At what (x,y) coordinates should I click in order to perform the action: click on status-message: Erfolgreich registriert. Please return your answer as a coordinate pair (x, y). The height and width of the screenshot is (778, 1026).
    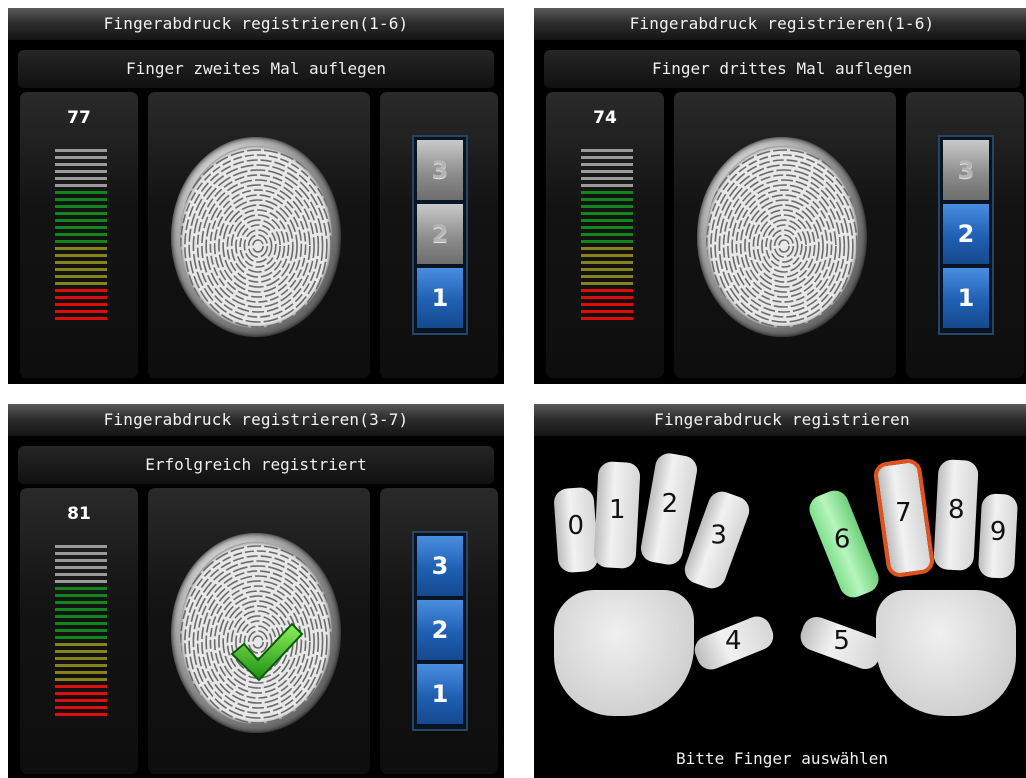
    Looking at the image, I should click on (256, 465).